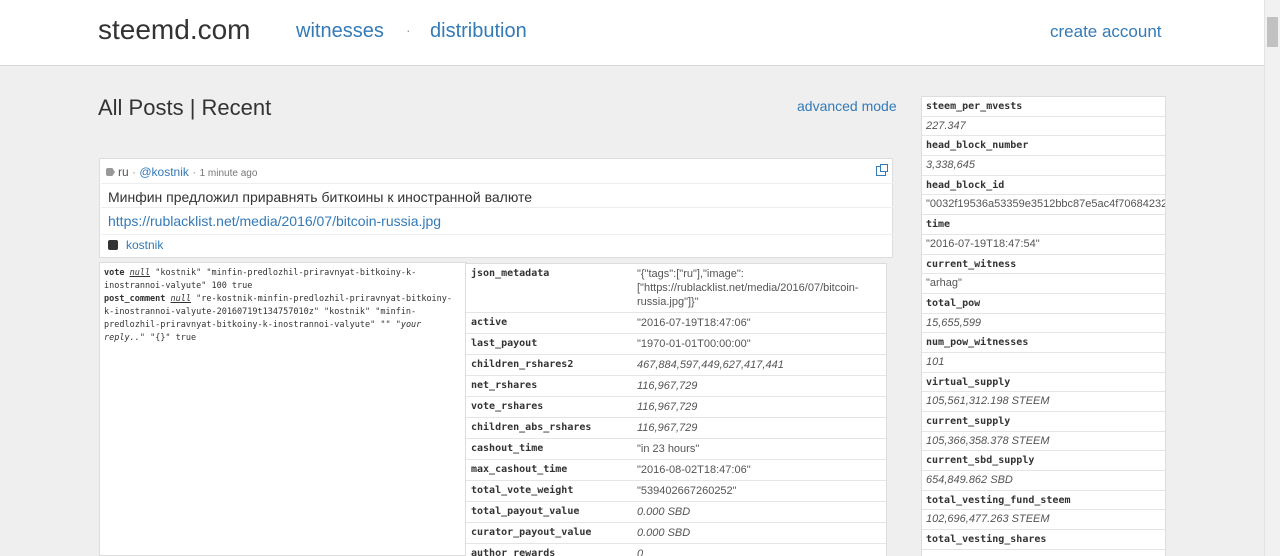 The height and width of the screenshot is (556, 1280). I want to click on property-key: total_pow, so click(953, 303).